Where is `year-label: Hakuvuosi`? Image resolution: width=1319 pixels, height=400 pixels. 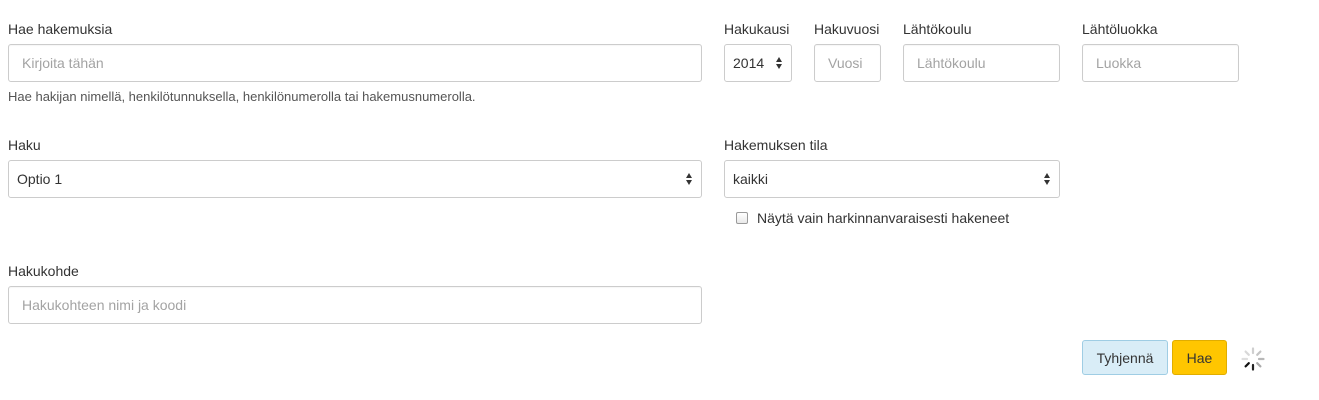 year-label: Hakuvuosi is located at coordinates (847, 29).